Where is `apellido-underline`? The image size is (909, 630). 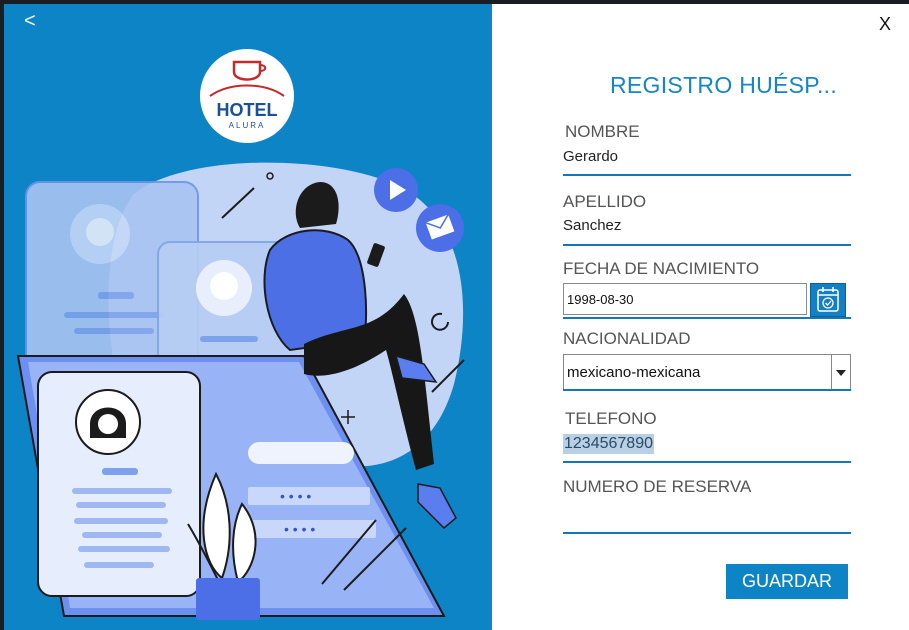
apellido-underline is located at coordinates (707, 245).